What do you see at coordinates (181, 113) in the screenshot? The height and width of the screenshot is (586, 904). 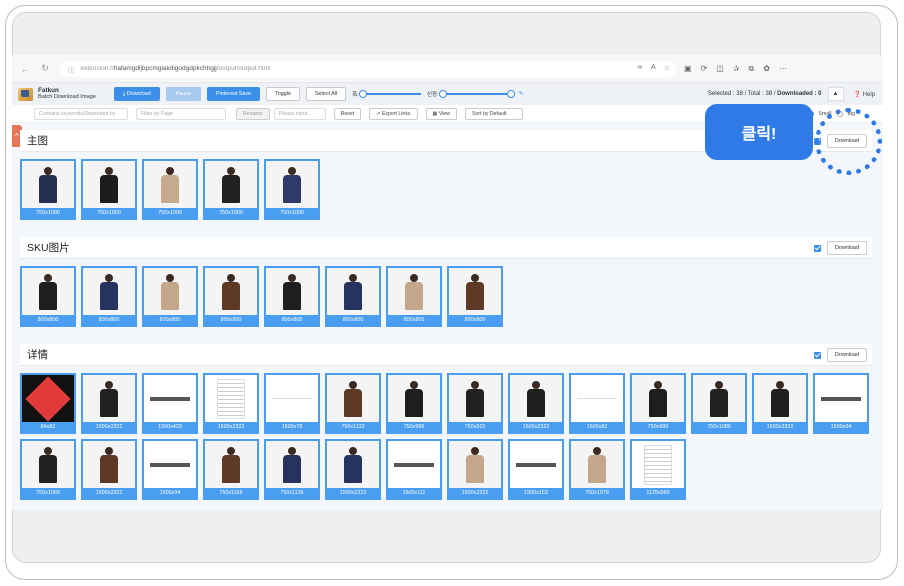 I see `page-filter-select: Filter by Page` at bounding box center [181, 113].